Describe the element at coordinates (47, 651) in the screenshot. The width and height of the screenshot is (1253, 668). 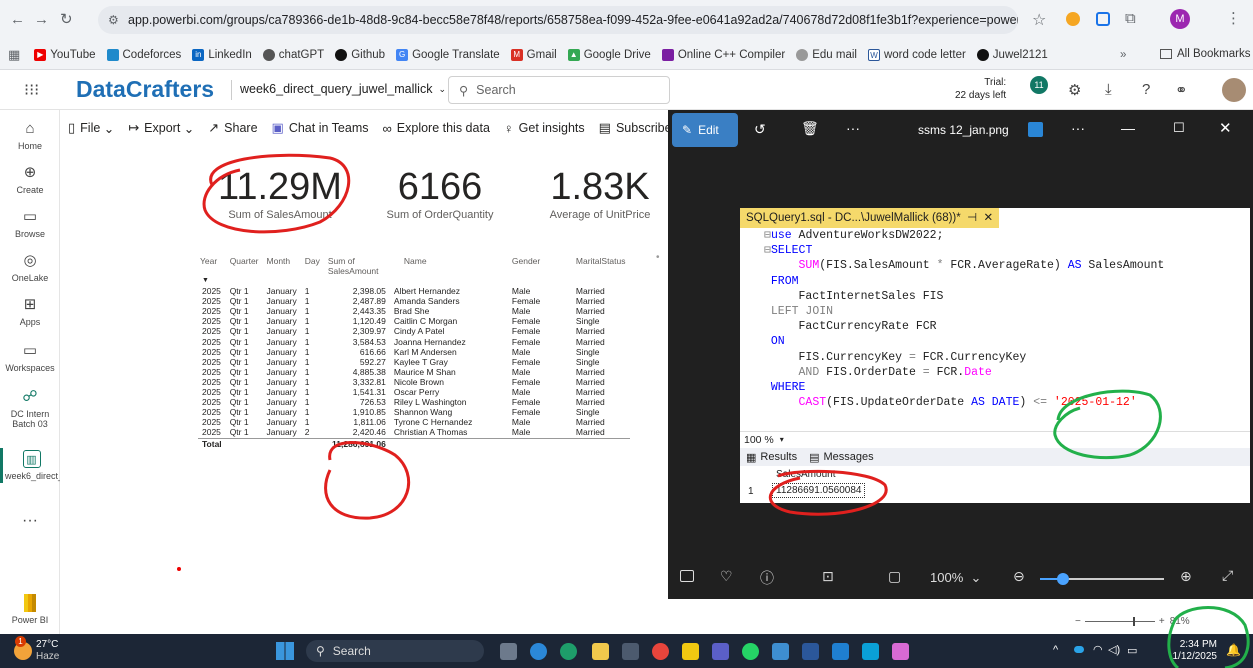
I see `weather-widget: 27°C Haze` at that location.